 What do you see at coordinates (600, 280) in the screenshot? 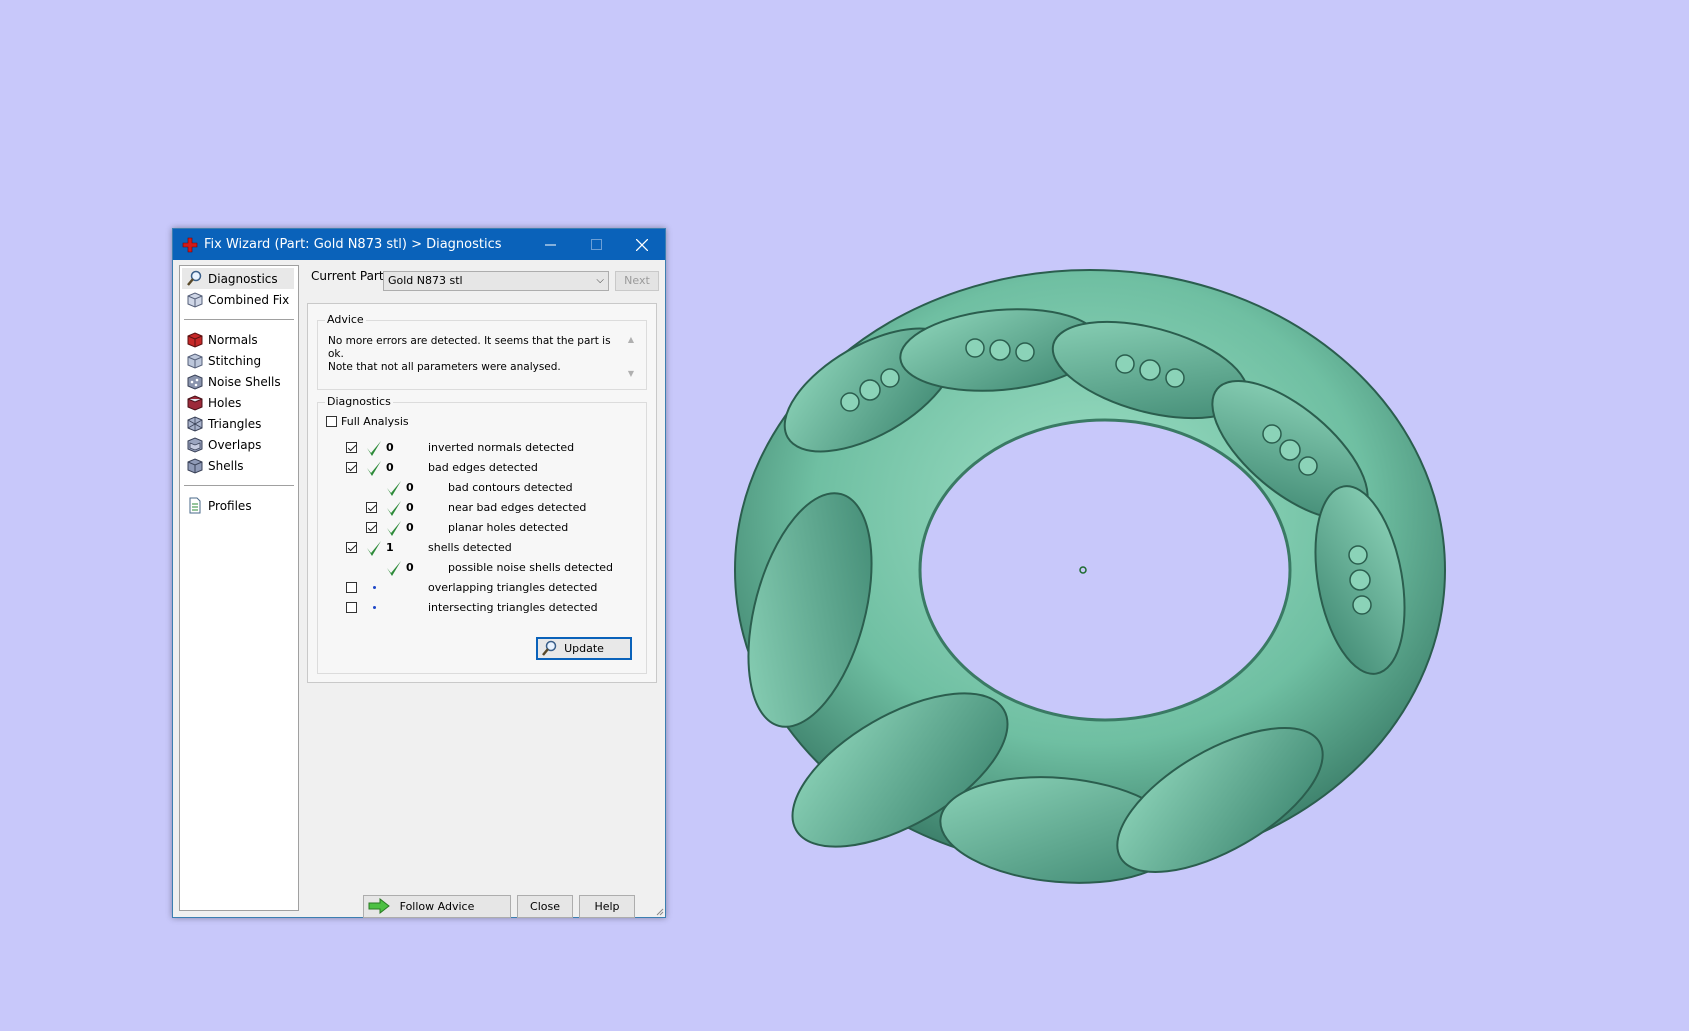
I see `chevron-down-icon: ⌵` at bounding box center [600, 280].